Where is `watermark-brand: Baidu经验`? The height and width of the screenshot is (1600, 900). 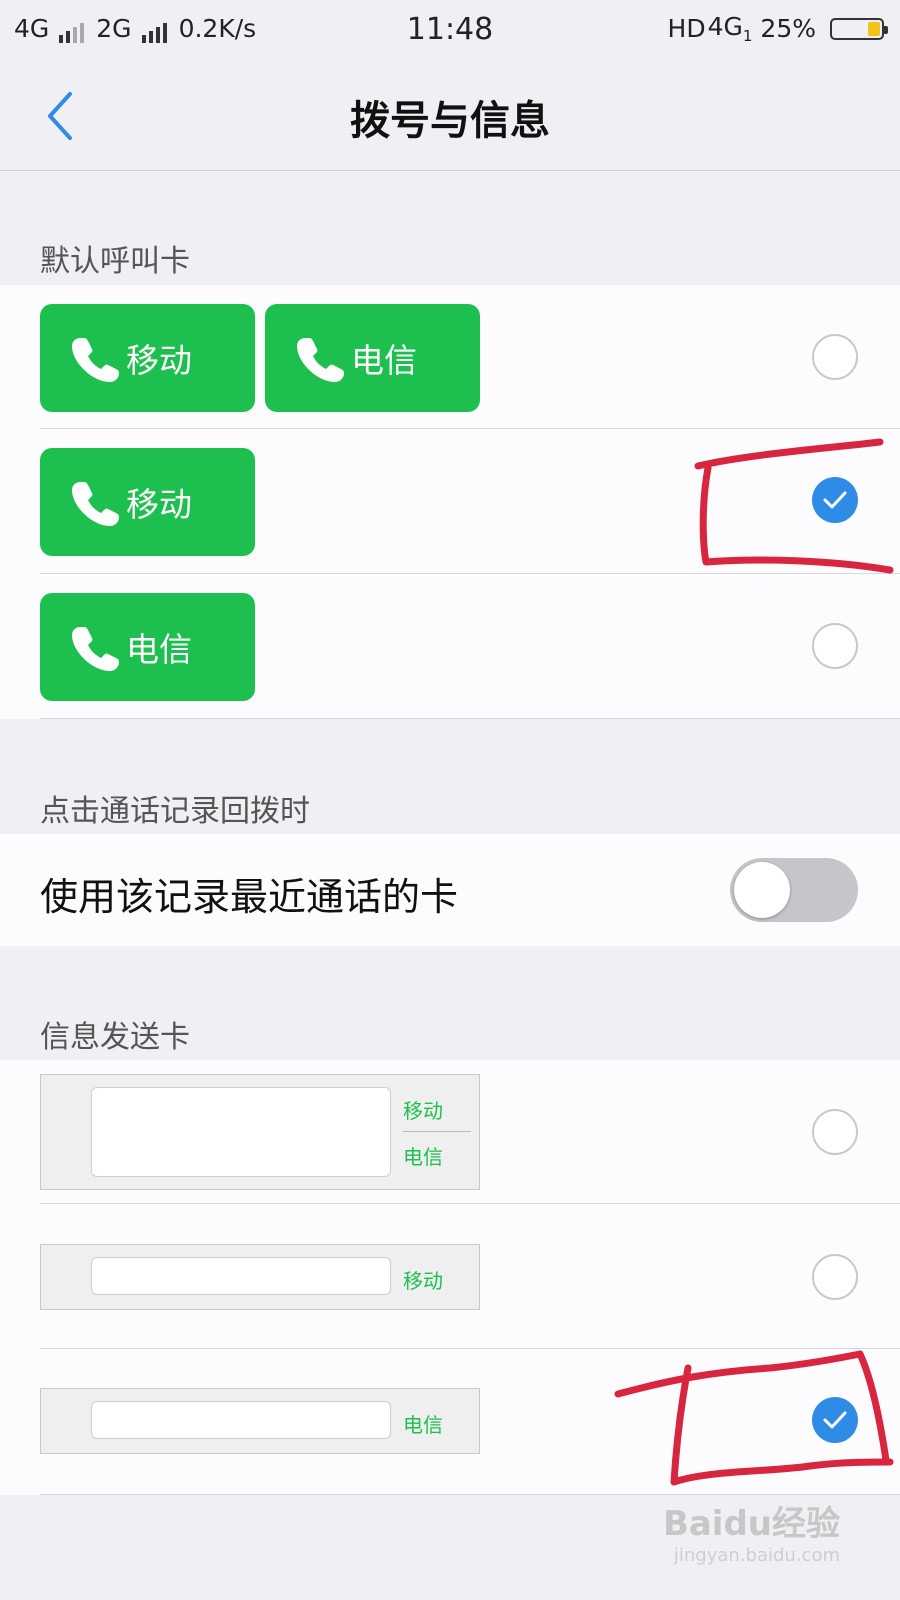
watermark-brand: Baidu经验 is located at coordinates (751, 1524).